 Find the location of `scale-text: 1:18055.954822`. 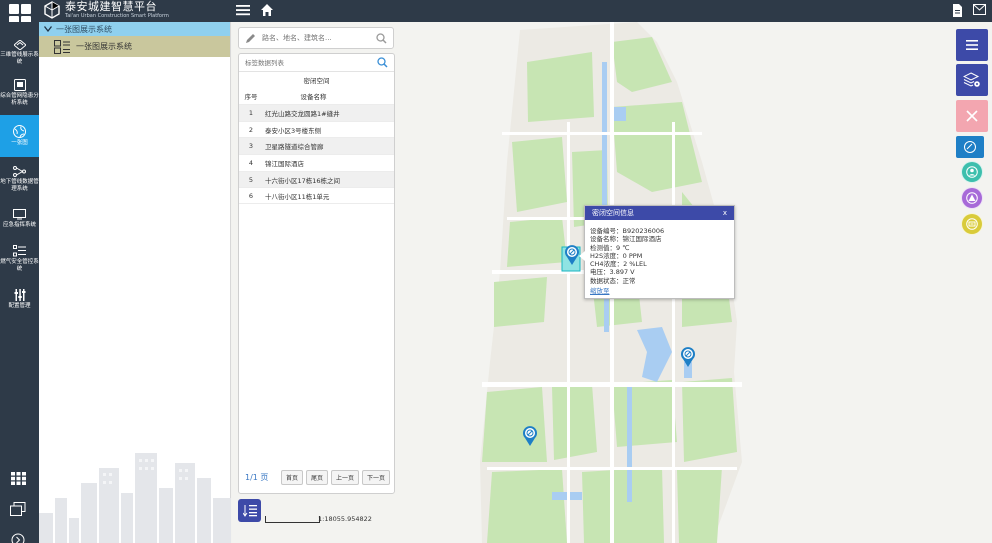

scale-text: 1:18055.954822 is located at coordinates (345, 519).